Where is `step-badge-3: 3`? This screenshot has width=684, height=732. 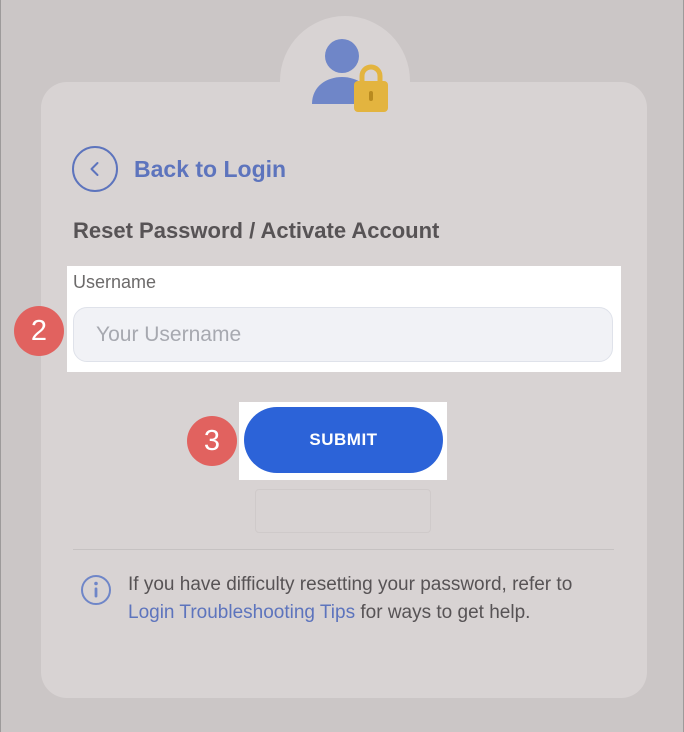 step-badge-3: 3 is located at coordinates (212, 441).